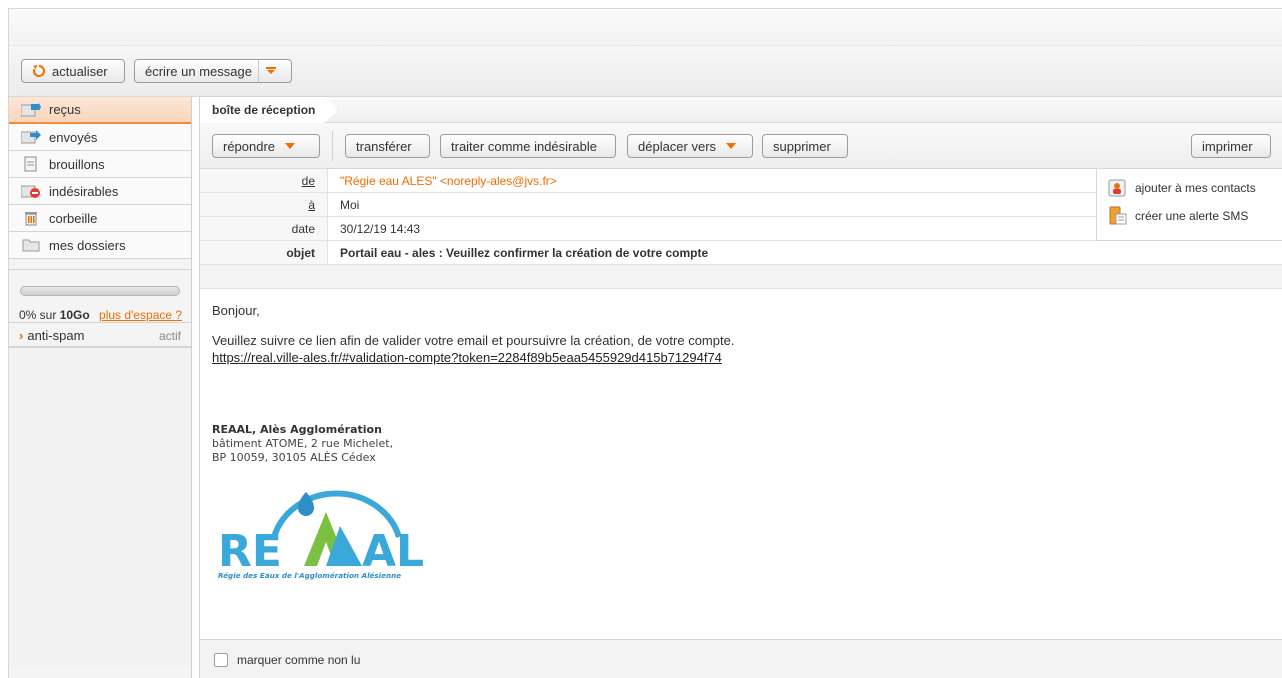 The height and width of the screenshot is (678, 1282). I want to click on folder-sent: envoyés, so click(100, 137).